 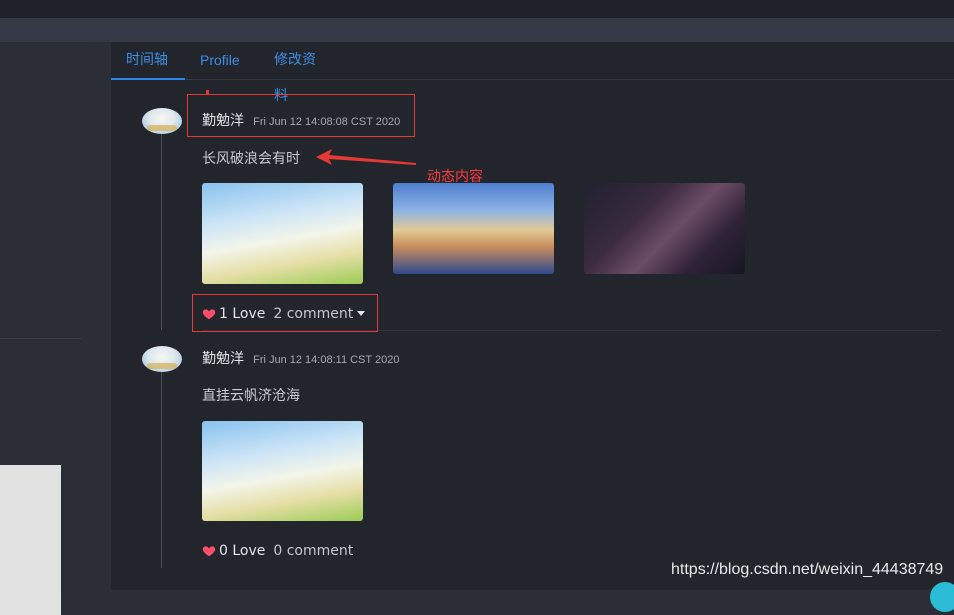 What do you see at coordinates (942, 597) in the screenshot?
I see `corner-badge` at bounding box center [942, 597].